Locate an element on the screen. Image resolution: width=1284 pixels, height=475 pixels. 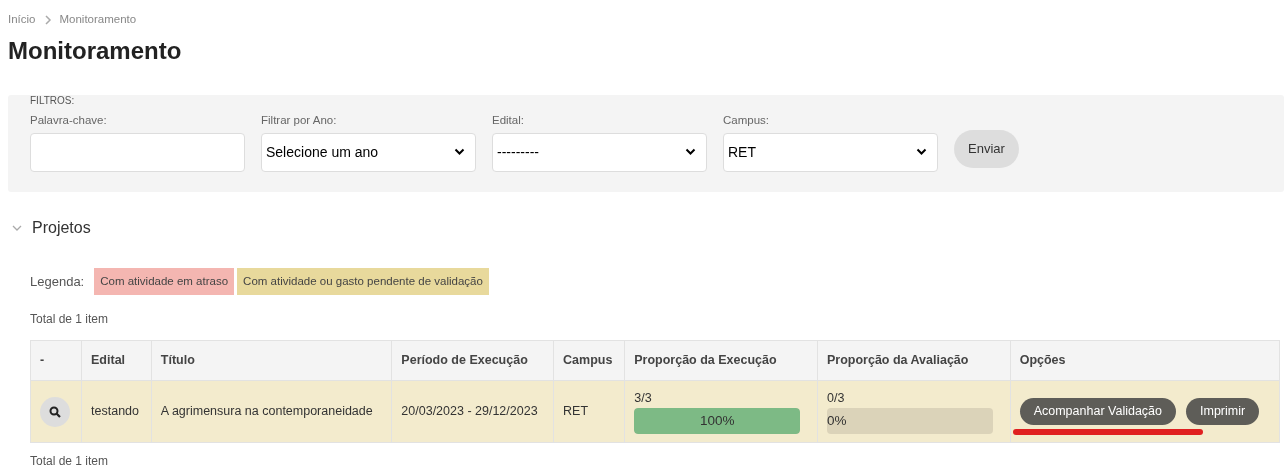
chevron-icon is located at coordinates (47, 19).